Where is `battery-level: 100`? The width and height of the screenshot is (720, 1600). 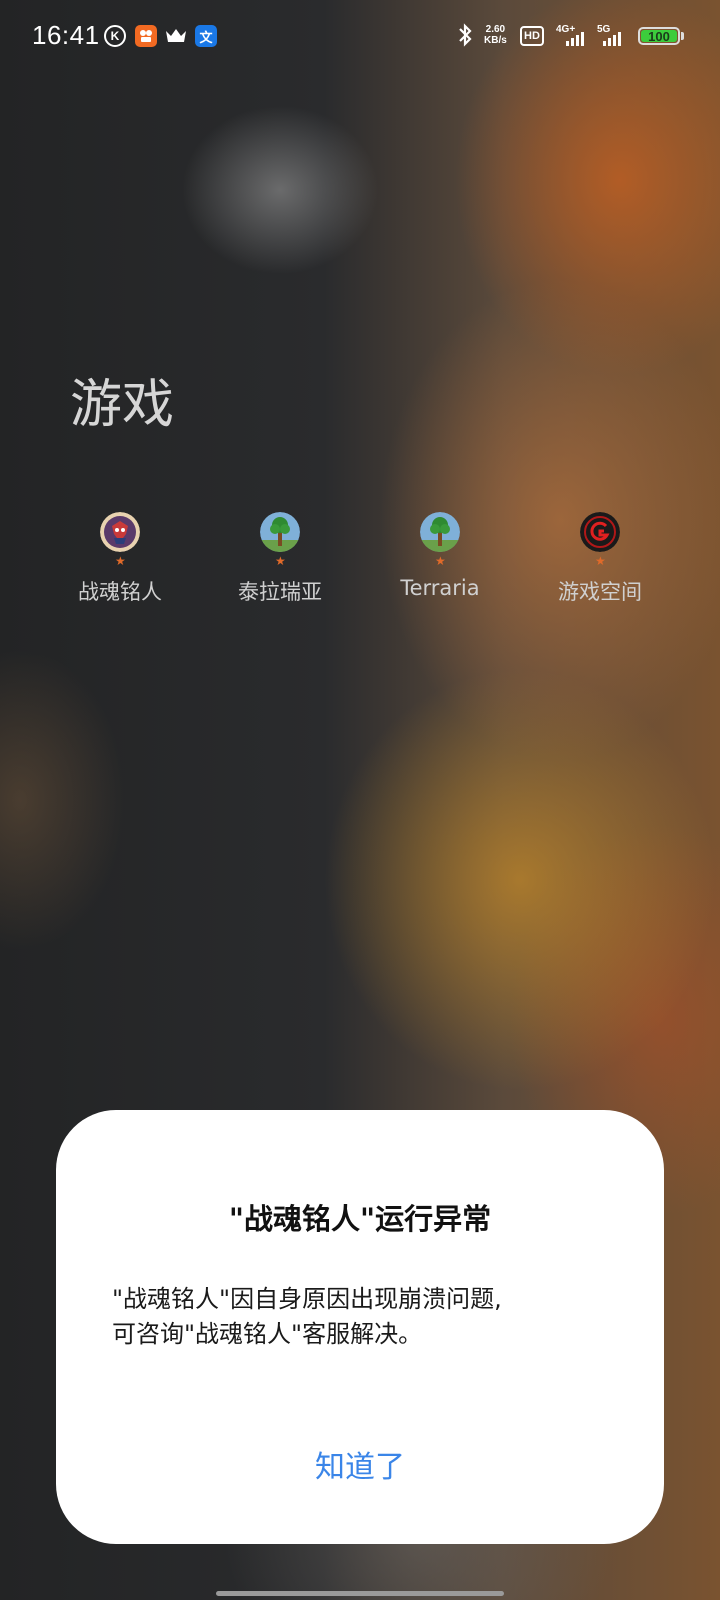 battery-level: 100 is located at coordinates (659, 36).